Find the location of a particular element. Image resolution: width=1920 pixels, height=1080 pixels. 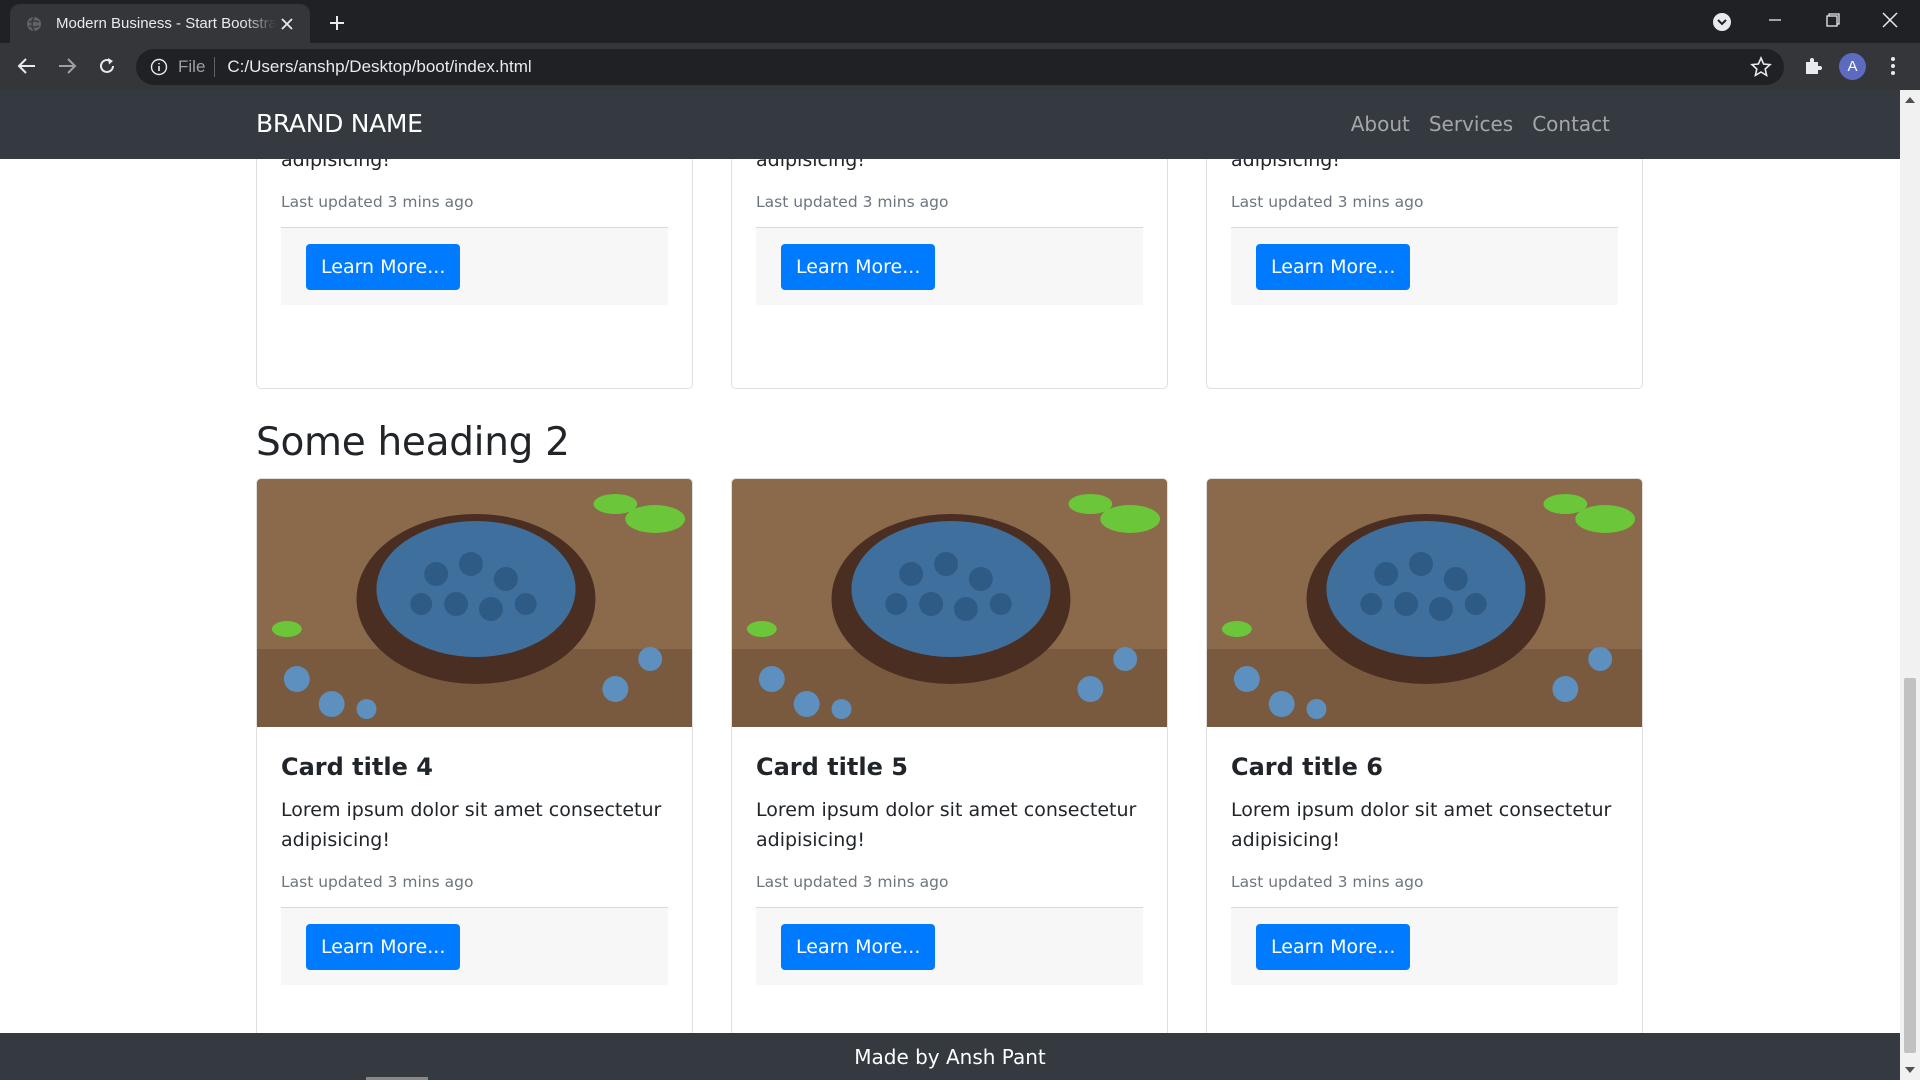

back-arrow-icon is located at coordinates (27, 66).